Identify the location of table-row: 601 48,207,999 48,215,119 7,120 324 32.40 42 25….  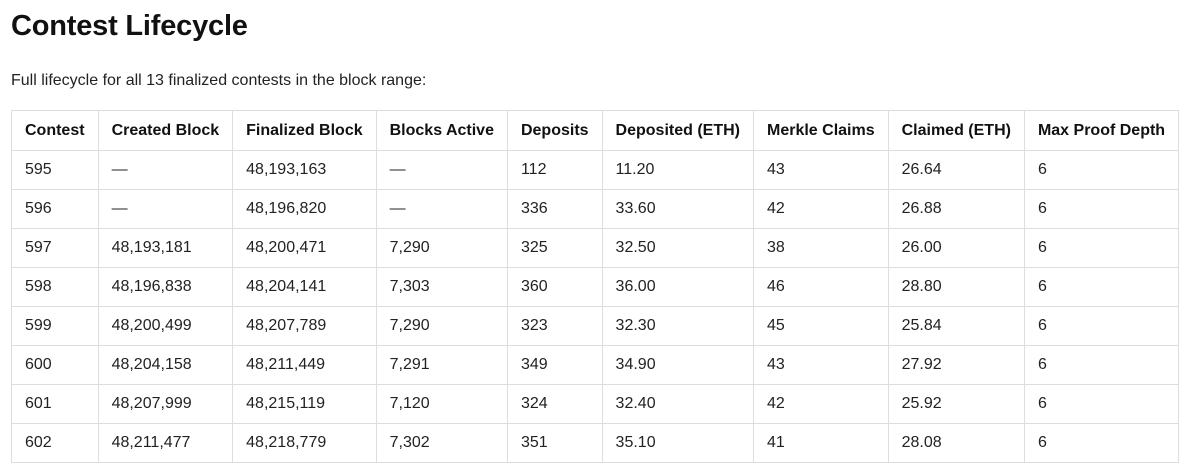
(595, 404).